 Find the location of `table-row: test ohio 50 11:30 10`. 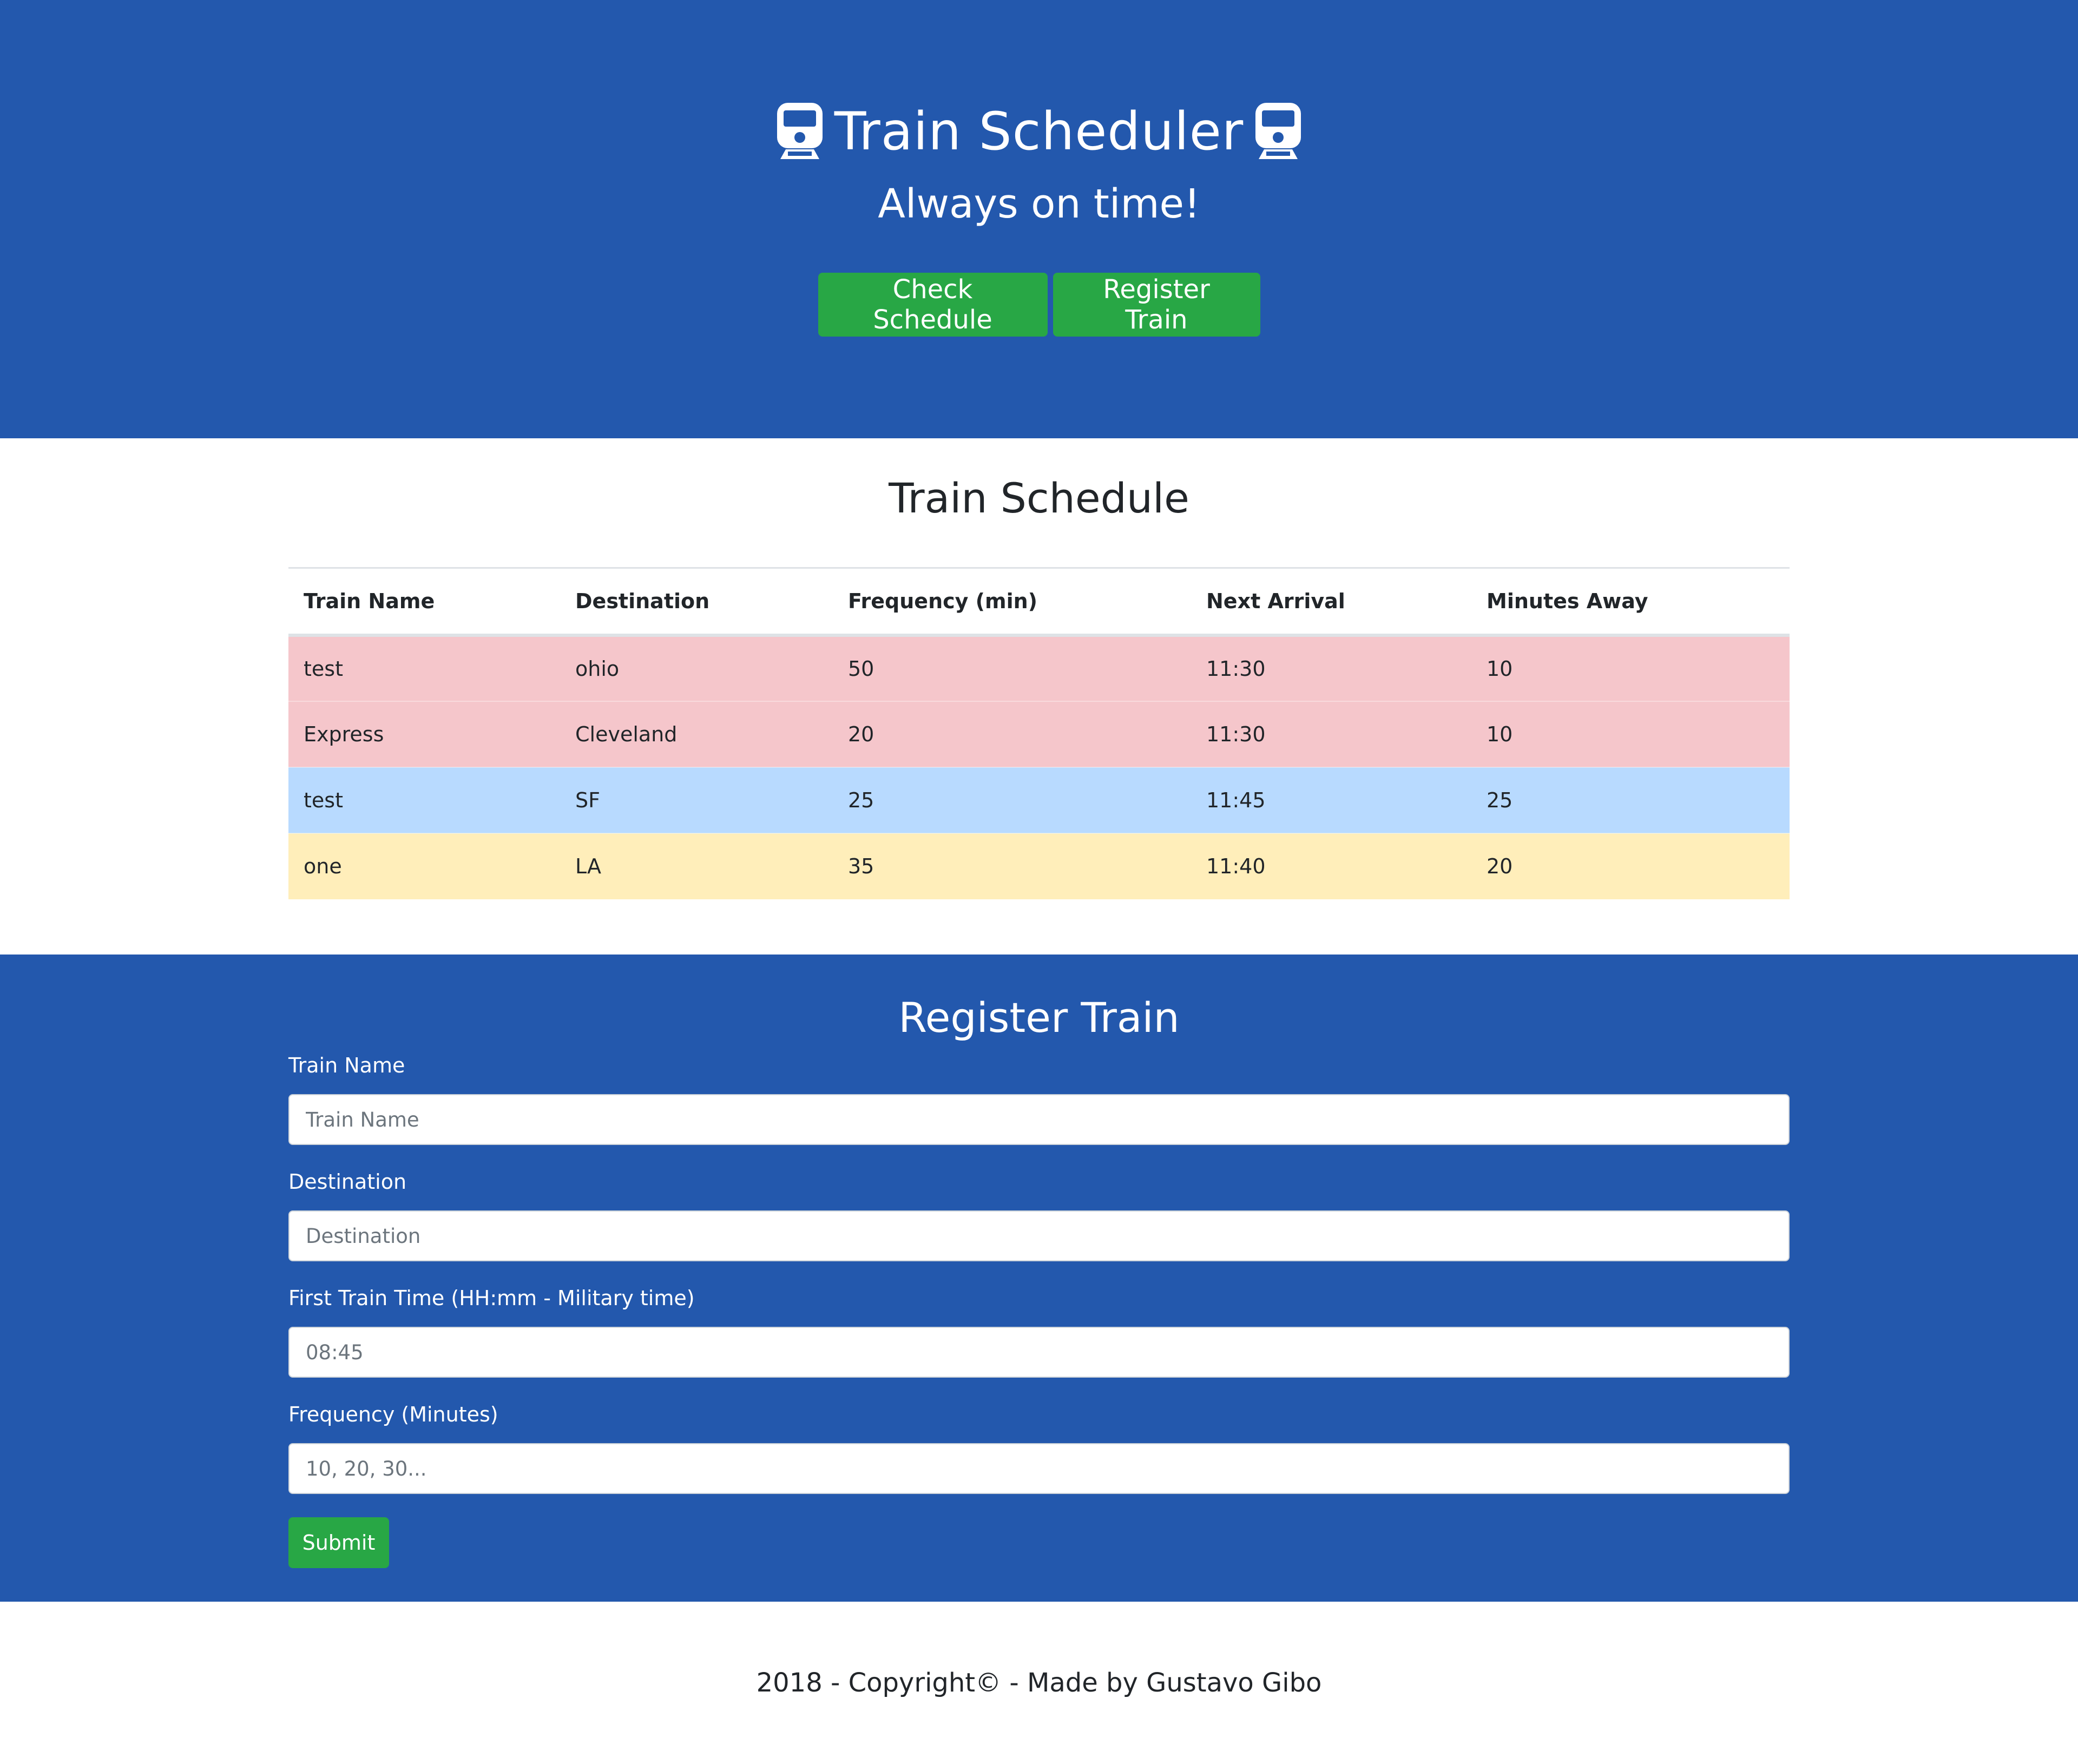

table-row: test ohio 50 11:30 10 is located at coordinates (1039, 668).